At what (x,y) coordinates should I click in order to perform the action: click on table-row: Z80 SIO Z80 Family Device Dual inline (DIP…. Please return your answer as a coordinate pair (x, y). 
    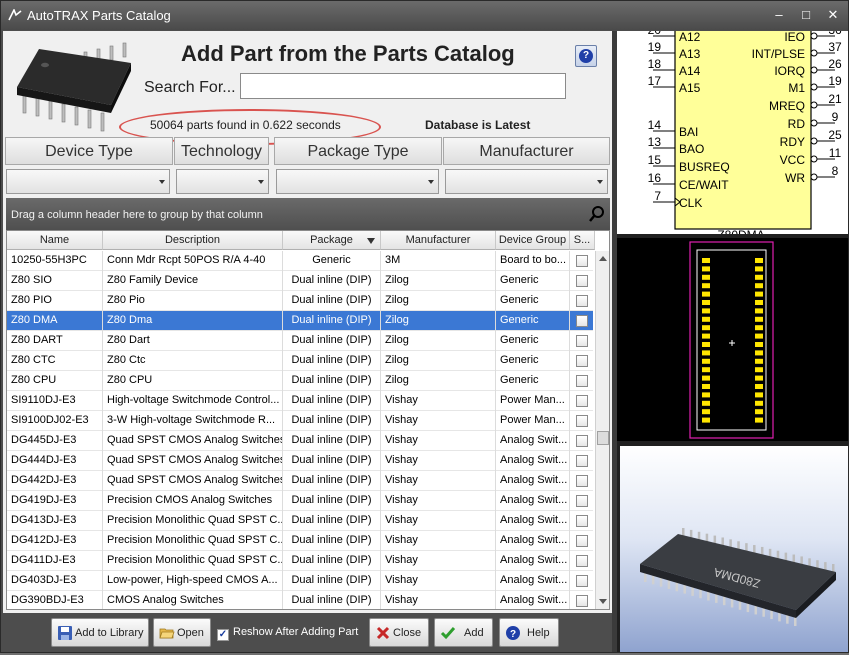
    Looking at the image, I should click on (300, 281).